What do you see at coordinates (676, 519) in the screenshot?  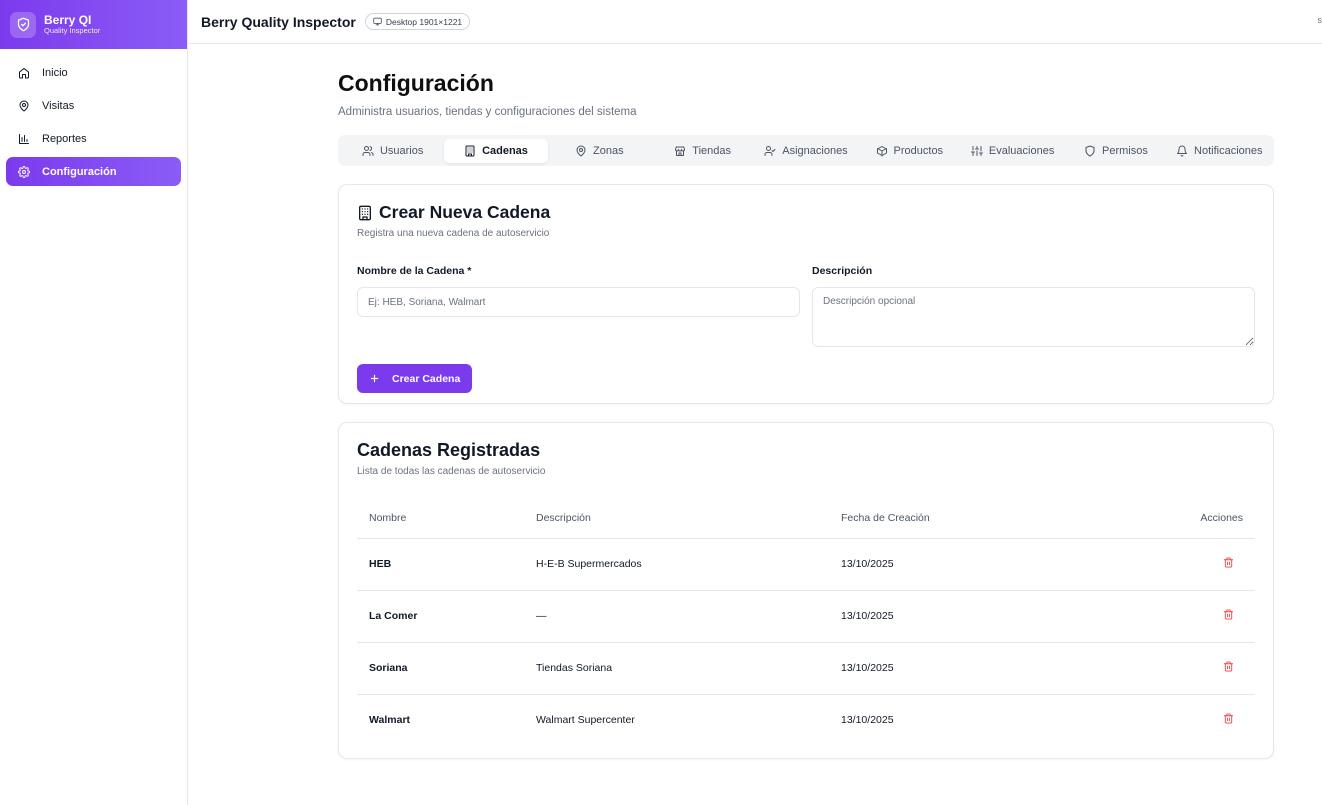 I see `column-header-descripcion: Descripción` at bounding box center [676, 519].